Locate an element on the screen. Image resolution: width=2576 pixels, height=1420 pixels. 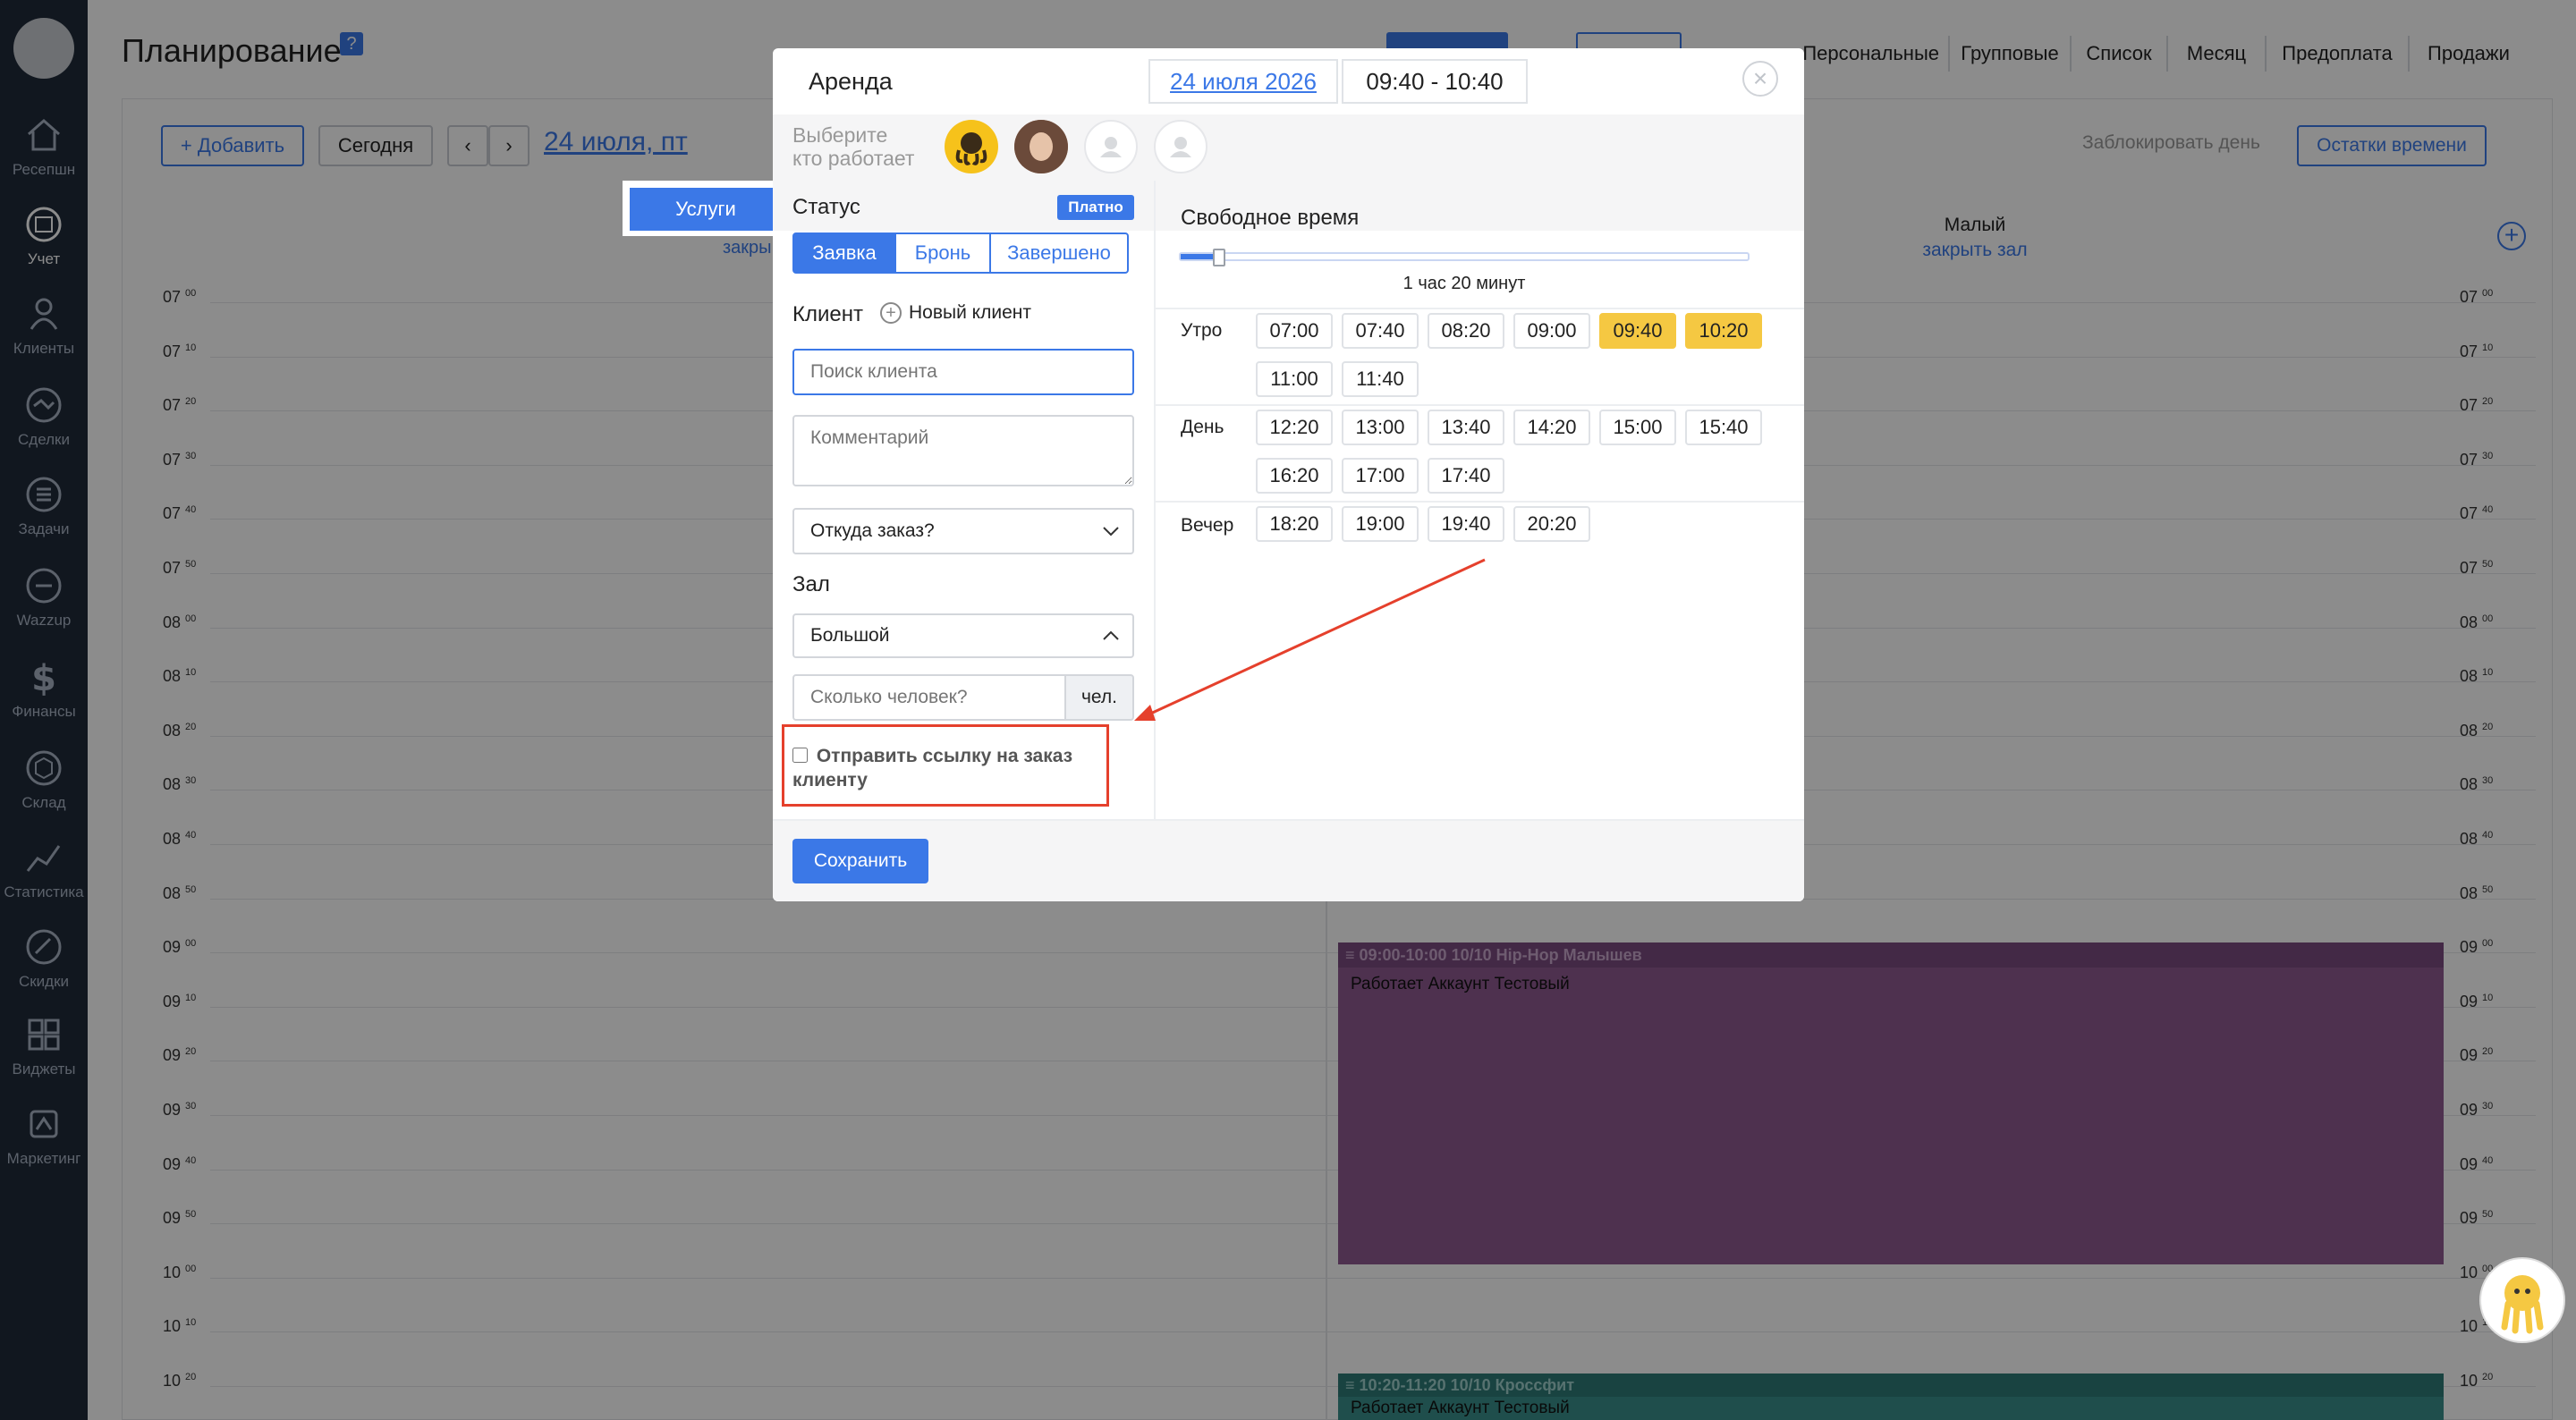
period-label-day: День is located at coordinates (1202, 427).